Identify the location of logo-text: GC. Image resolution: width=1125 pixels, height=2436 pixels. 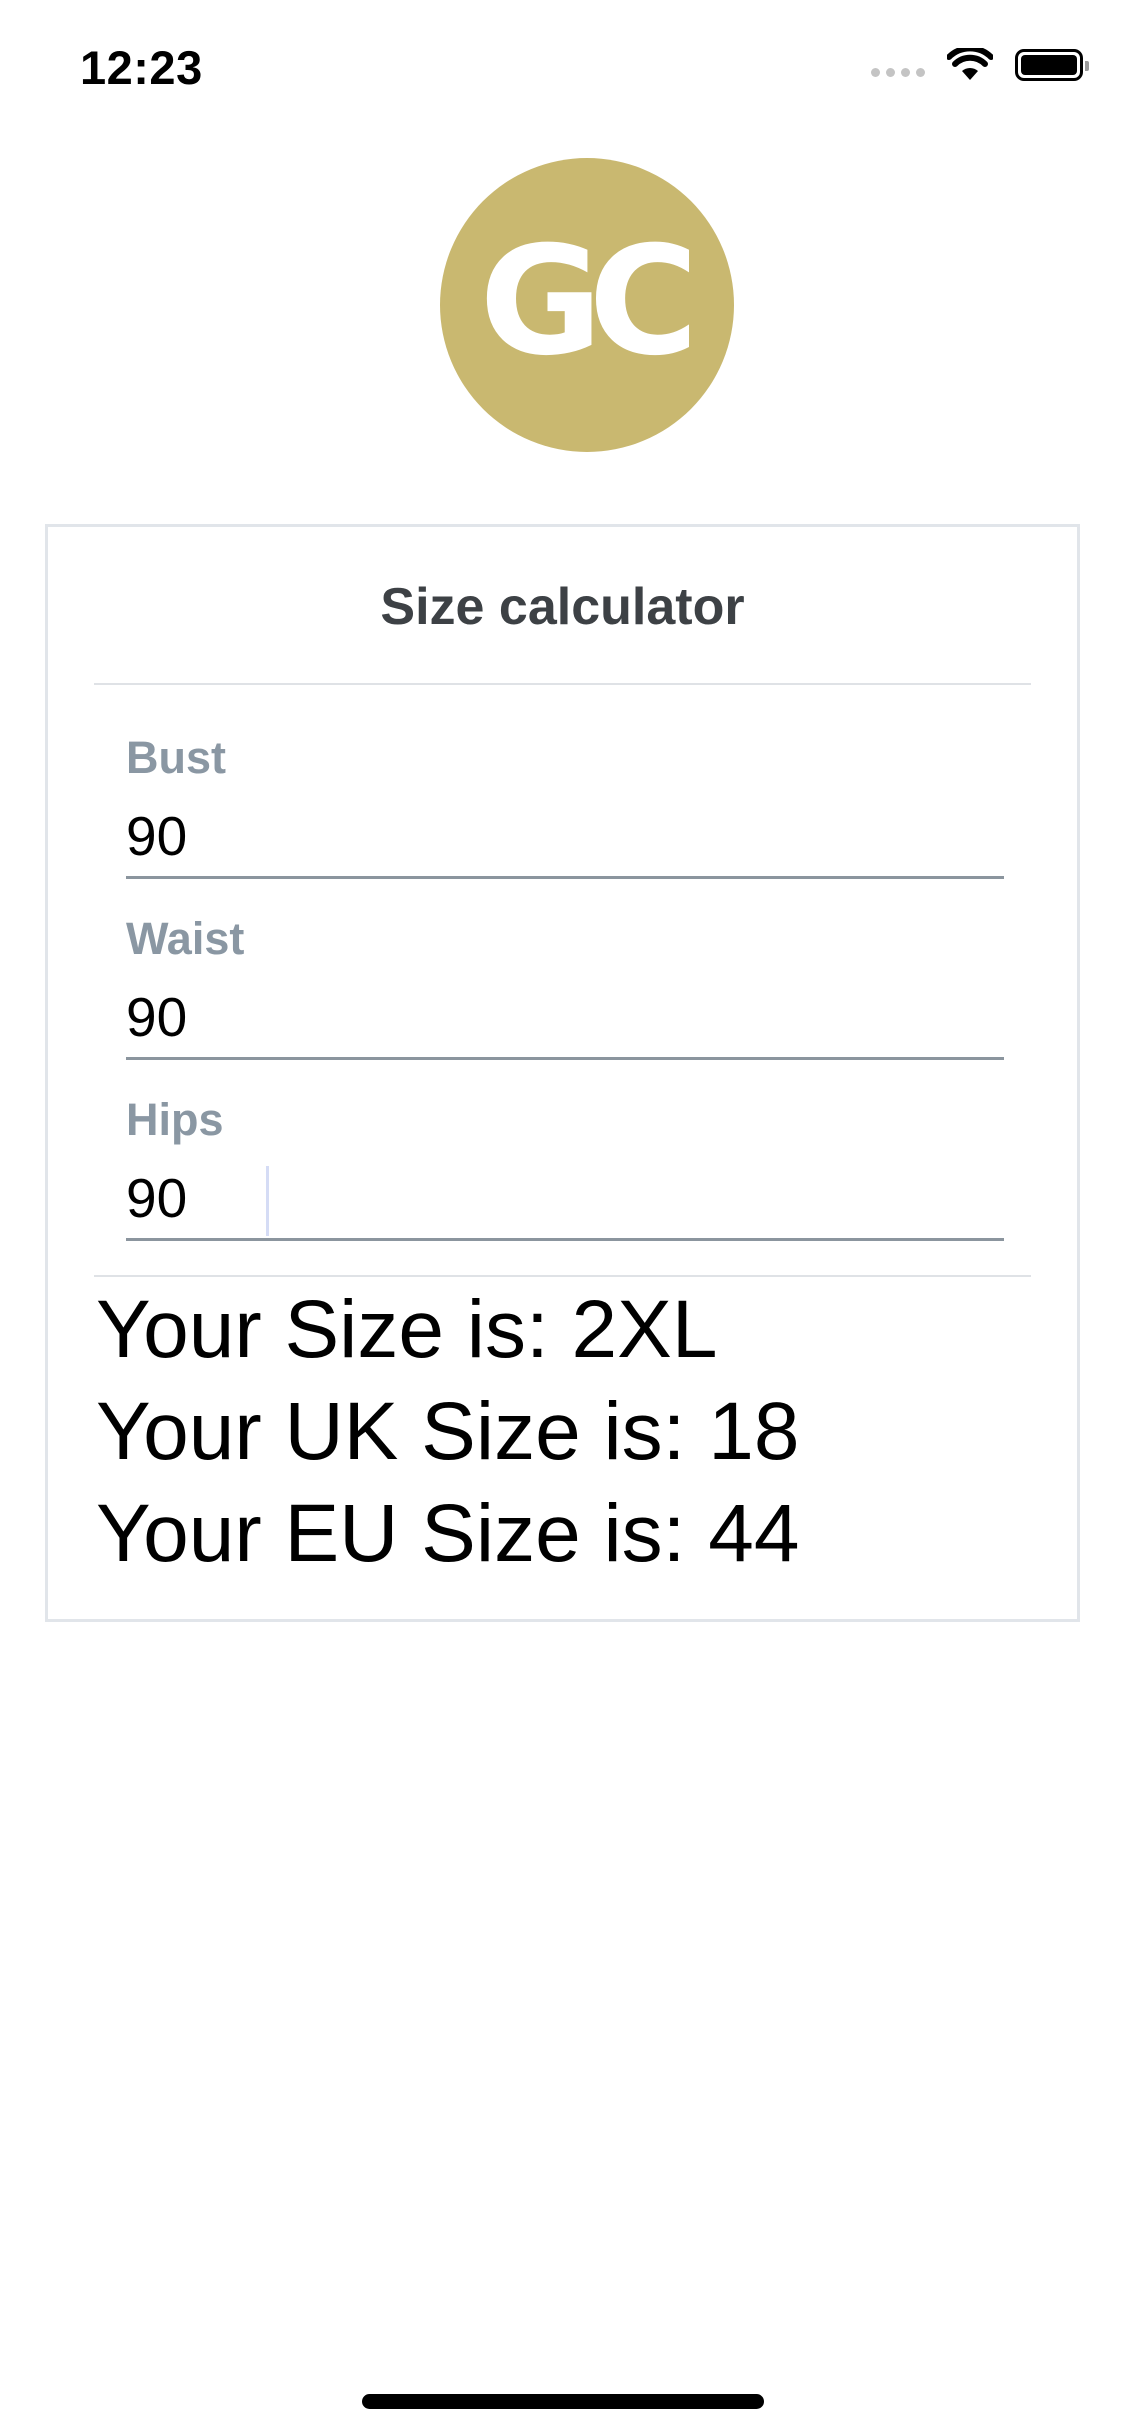
(588, 302).